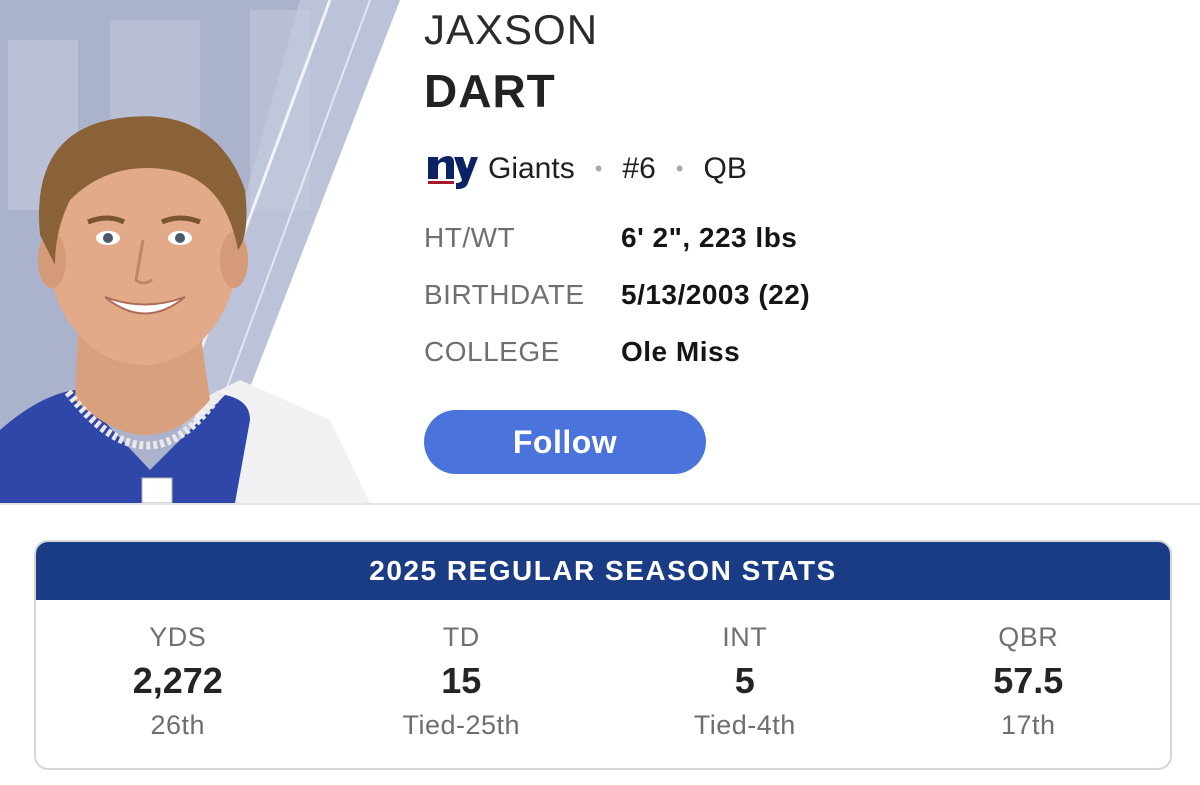  I want to click on stat-int: INT 5 Tied-4th, so click(745, 684).